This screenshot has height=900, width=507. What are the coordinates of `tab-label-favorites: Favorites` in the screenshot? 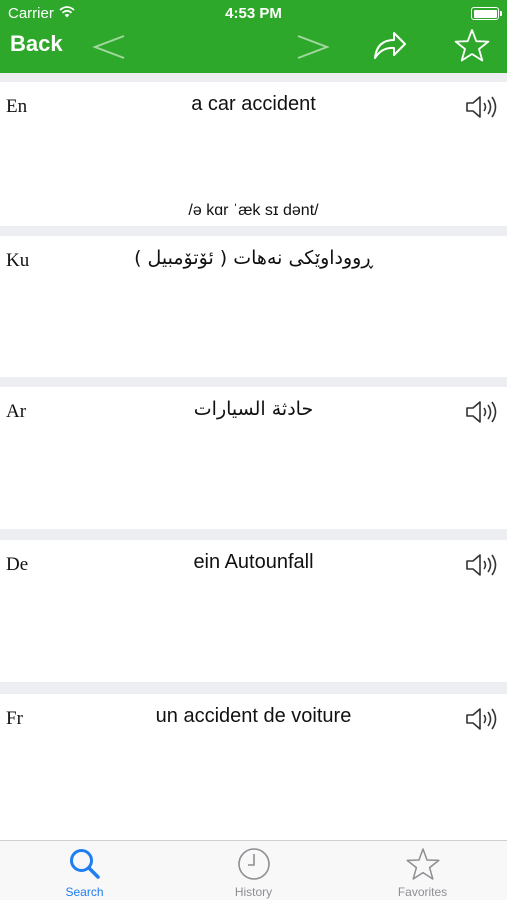 It's located at (422, 892).